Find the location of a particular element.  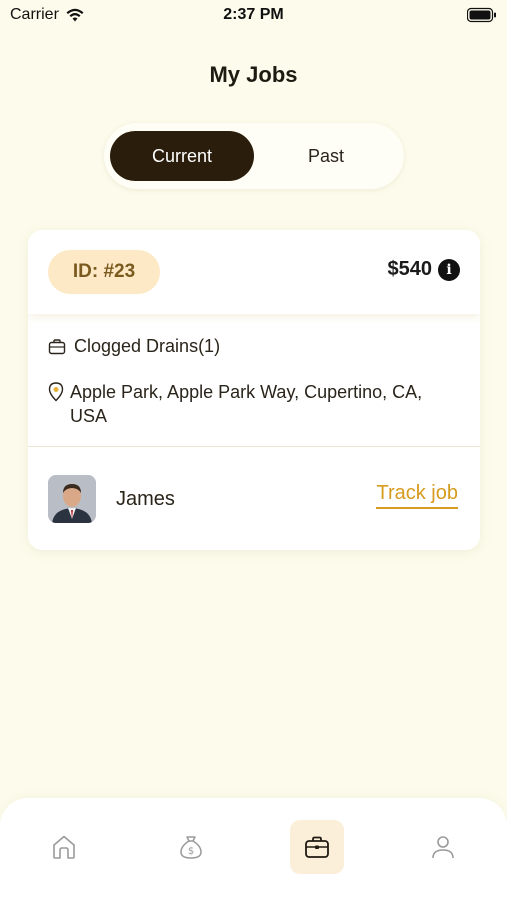

tab-home is located at coordinates (64, 847).